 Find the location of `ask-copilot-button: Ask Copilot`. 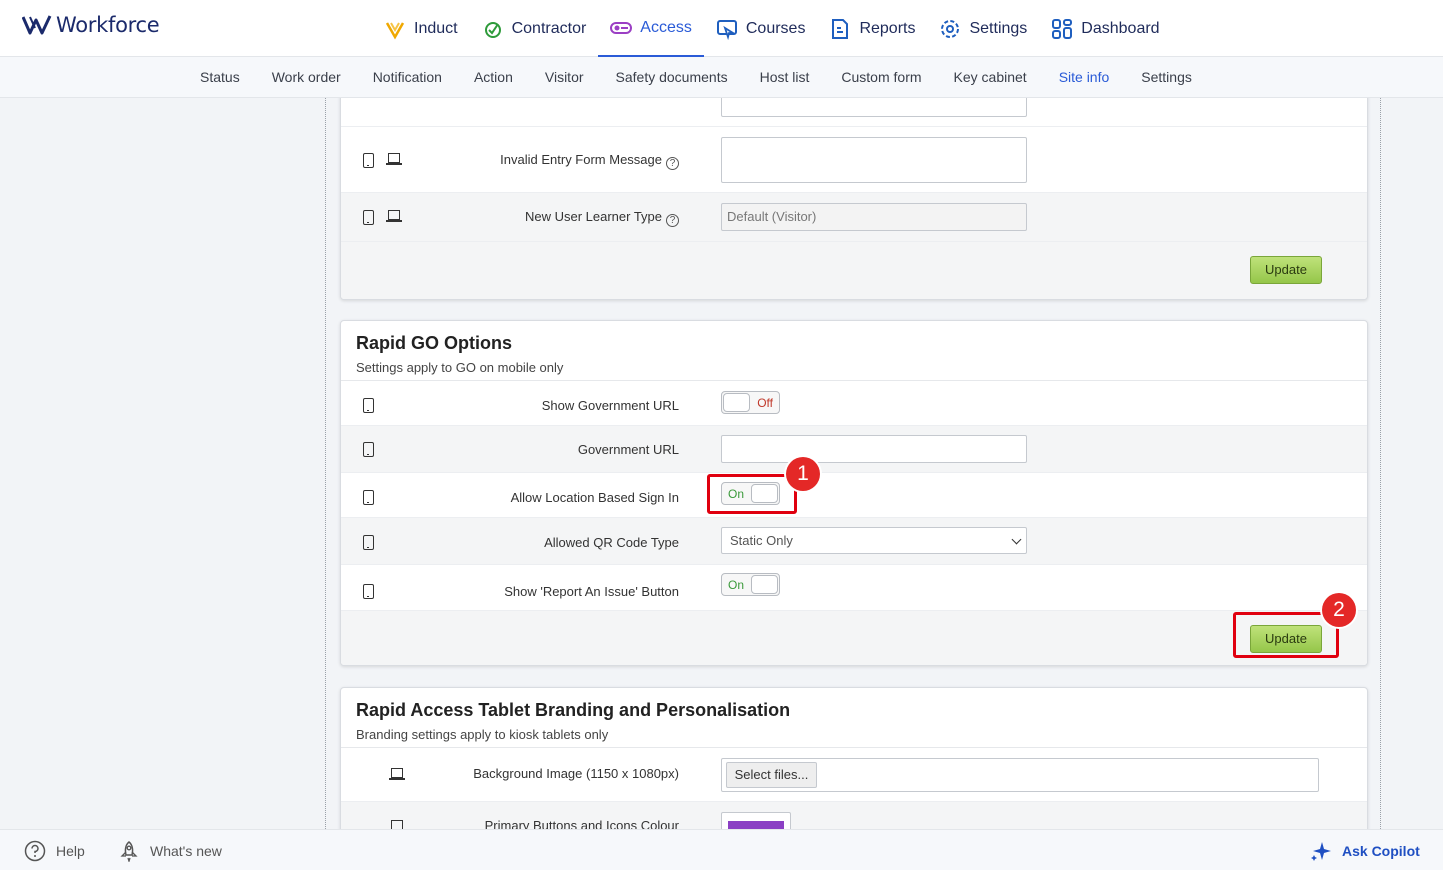

ask-copilot-button: Ask Copilot is located at coordinates (1365, 850).